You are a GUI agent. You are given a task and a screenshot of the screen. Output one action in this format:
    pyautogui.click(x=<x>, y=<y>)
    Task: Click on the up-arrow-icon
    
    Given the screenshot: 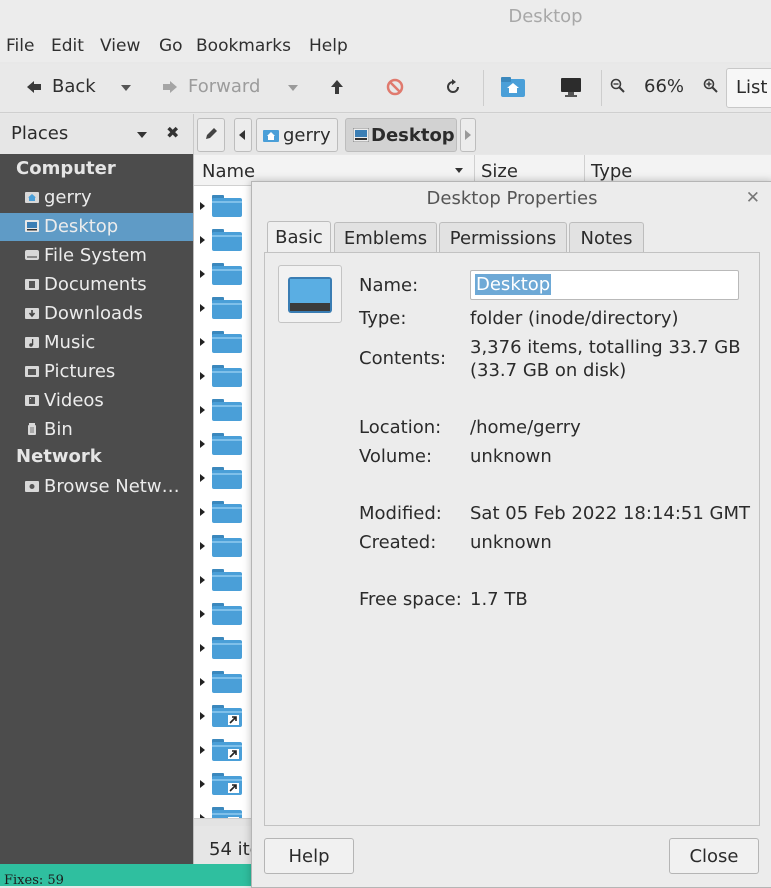 What is the action you would take?
    pyautogui.click(x=337, y=87)
    